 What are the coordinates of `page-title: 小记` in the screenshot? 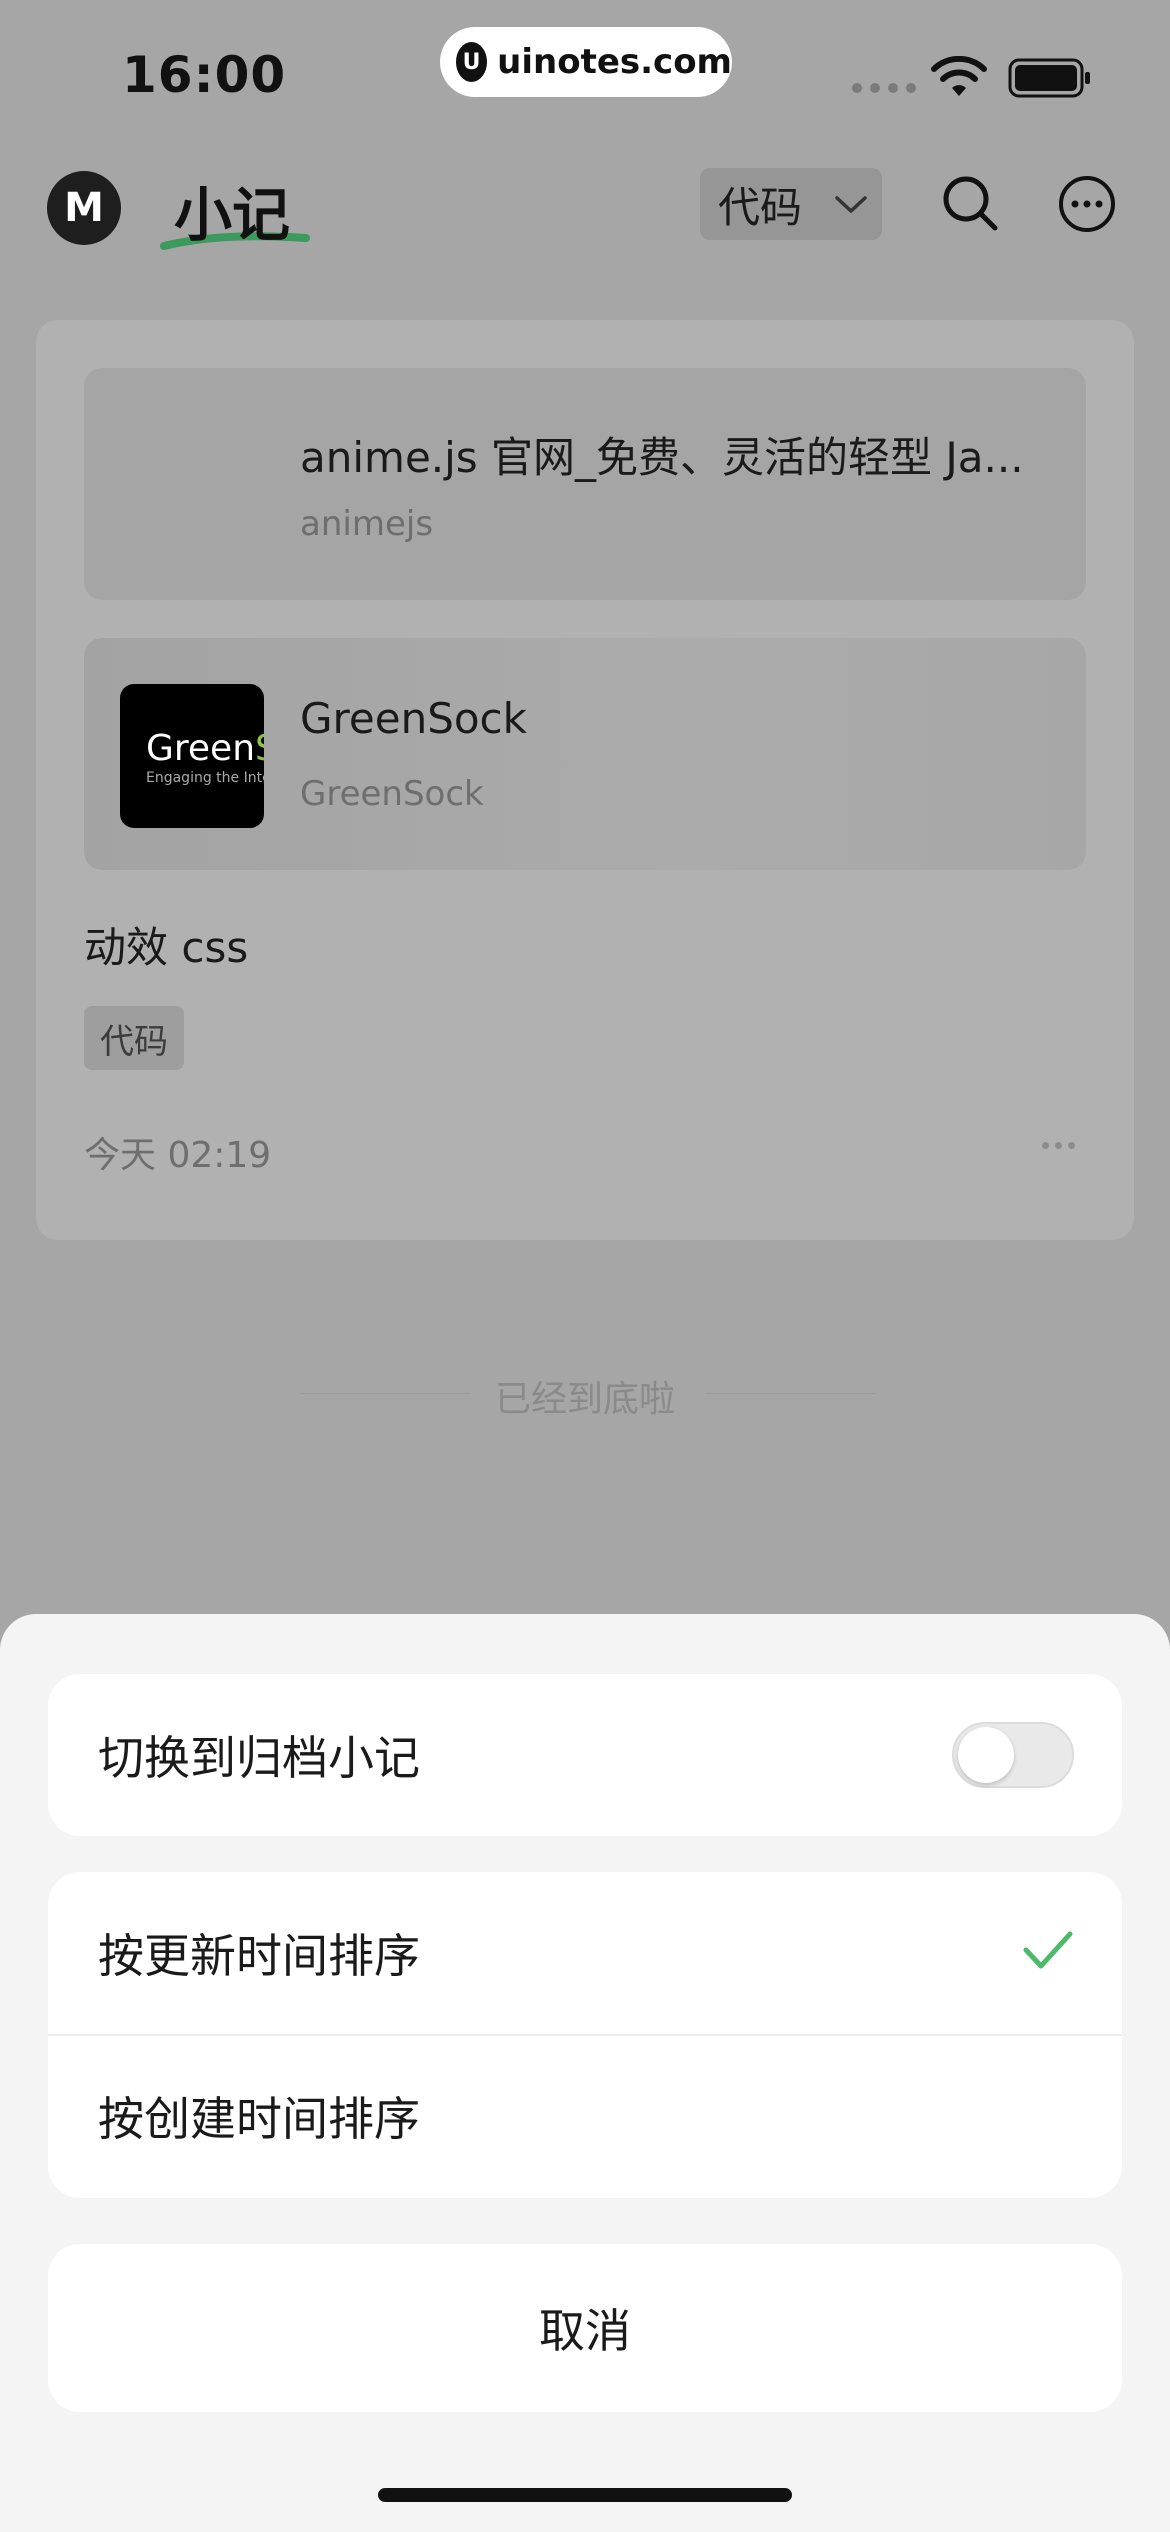 It's located at (232, 215).